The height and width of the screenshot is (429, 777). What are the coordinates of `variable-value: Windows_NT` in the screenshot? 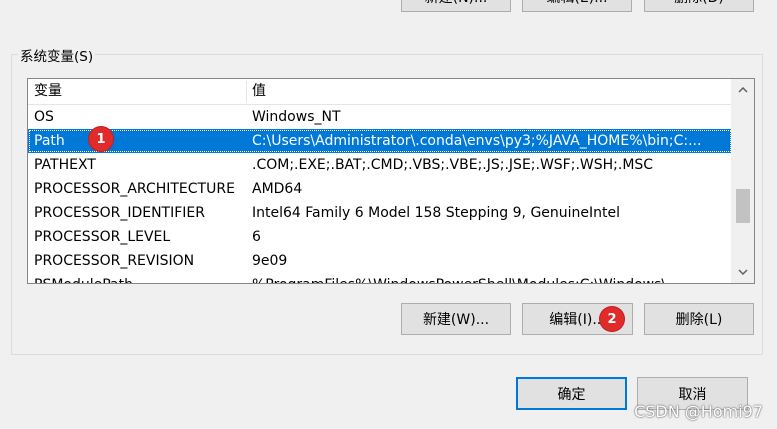 It's located at (296, 117).